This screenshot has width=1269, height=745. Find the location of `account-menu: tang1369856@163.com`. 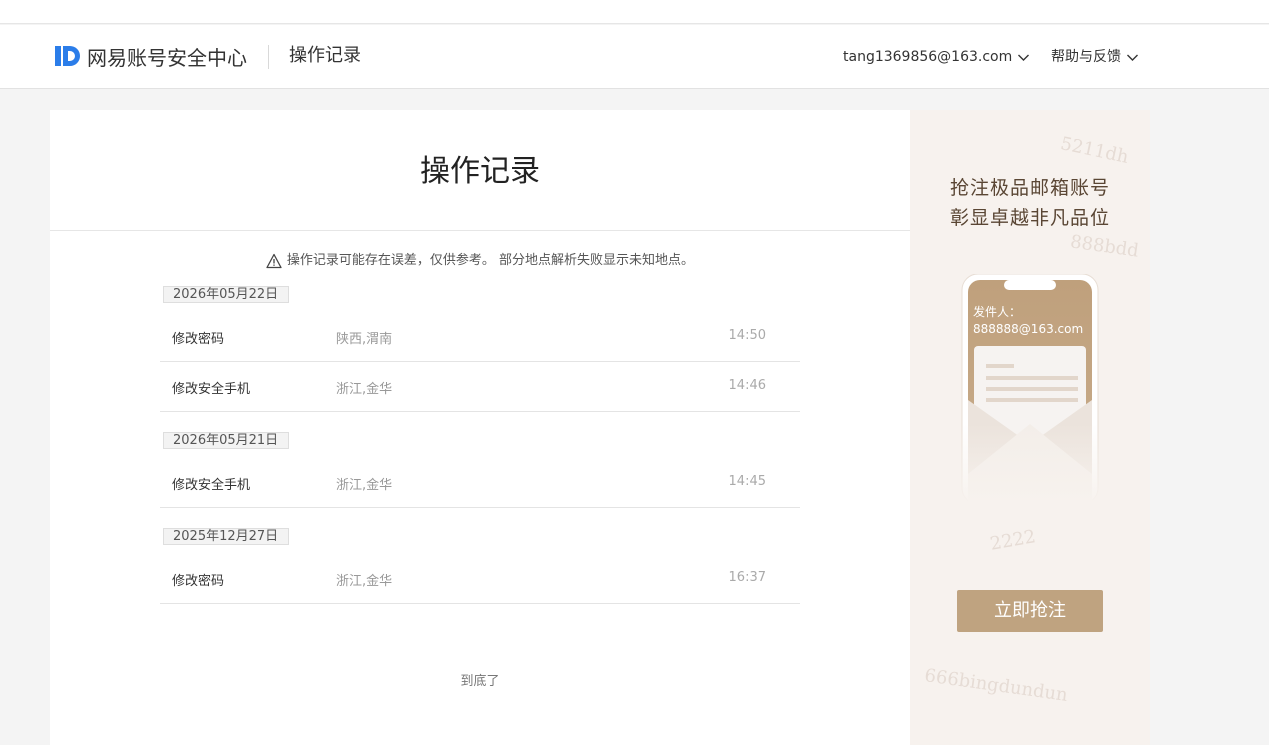

account-menu: tang1369856@163.com is located at coordinates (936, 57).